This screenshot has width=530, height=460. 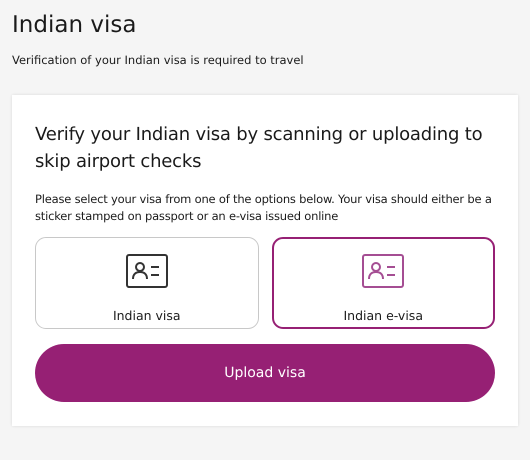 I want to click on upload-button: Upload visa, so click(x=265, y=373).